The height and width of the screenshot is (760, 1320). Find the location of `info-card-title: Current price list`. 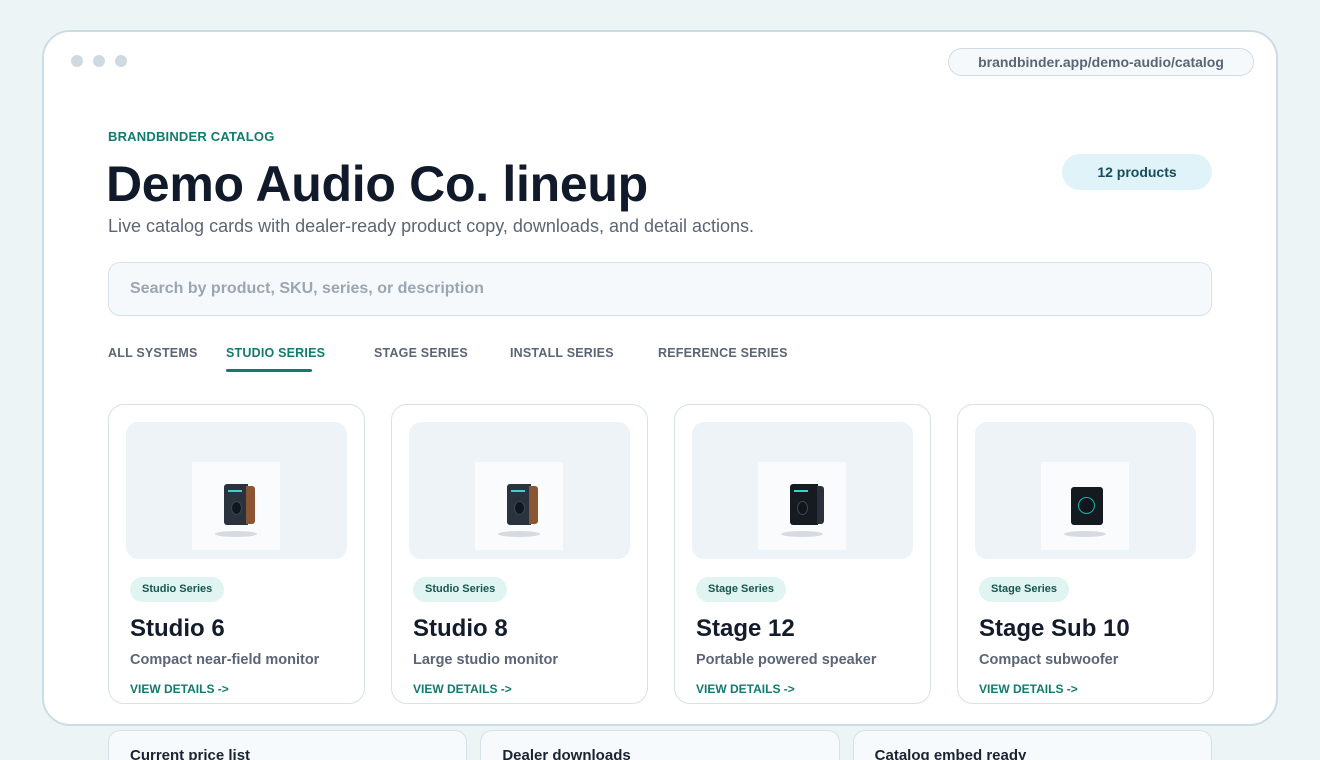

info-card-title: Current price list is located at coordinates (190, 753).